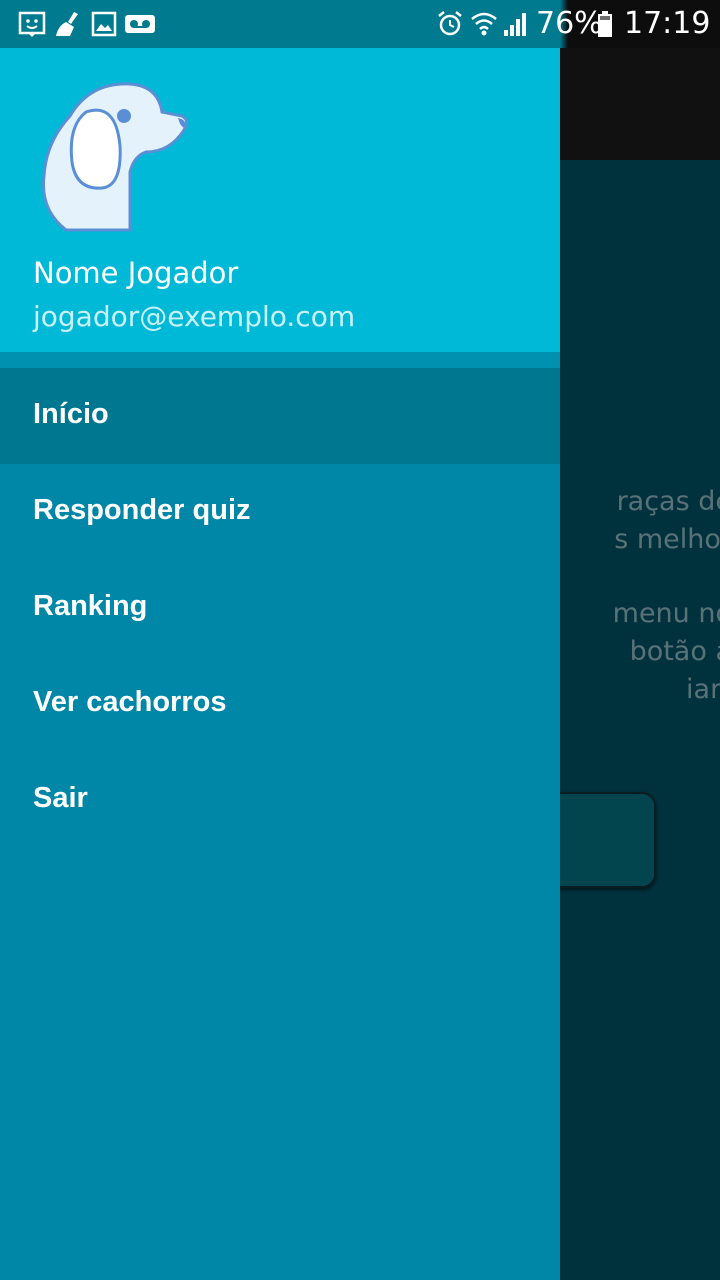  Describe the element at coordinates (60, 798) in the screenshot. I see `menu-item-label: Sair` at that location.